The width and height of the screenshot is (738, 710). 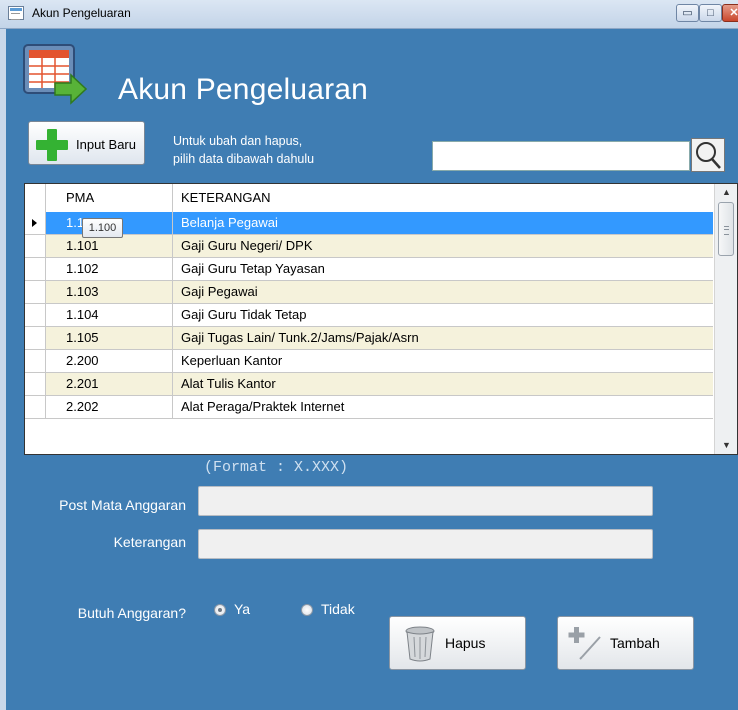 I want to click on cell-pma: 2.200, so click(x=109, y=361).